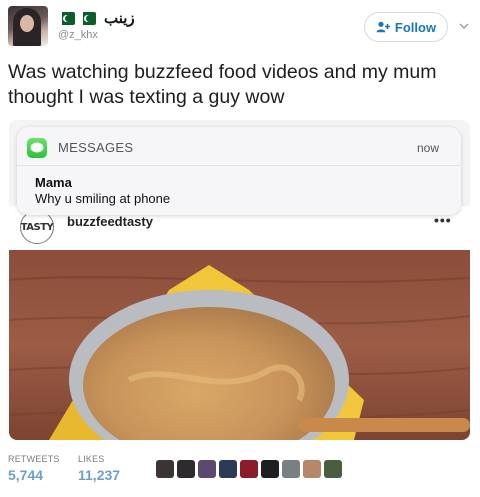  I want to click on avatar-face, so click(27, 23).